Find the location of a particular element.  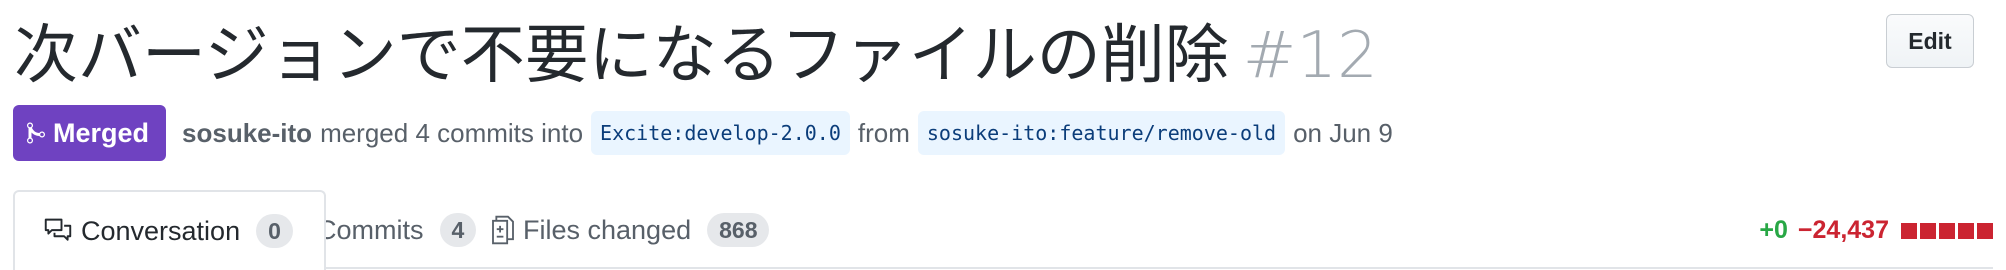

base-branch: Excite:develop-2.0.0 is located at coordinates (720, 133).